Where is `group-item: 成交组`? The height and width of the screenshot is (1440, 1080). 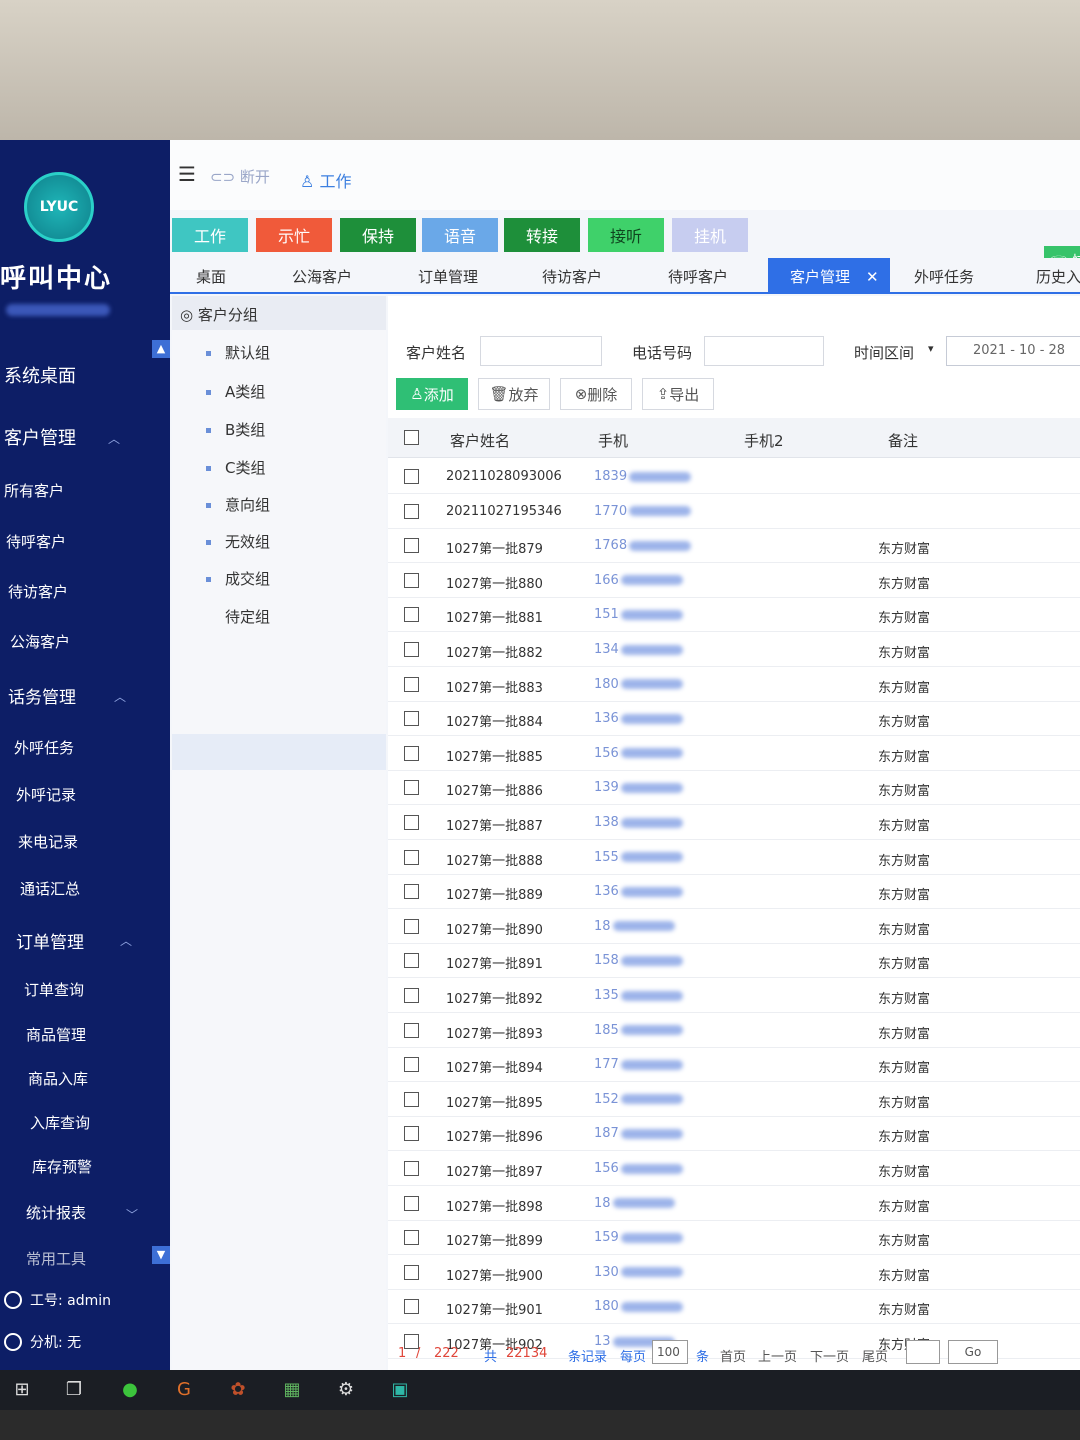 group-item: 成交组 is located at coordinates (238, 578).